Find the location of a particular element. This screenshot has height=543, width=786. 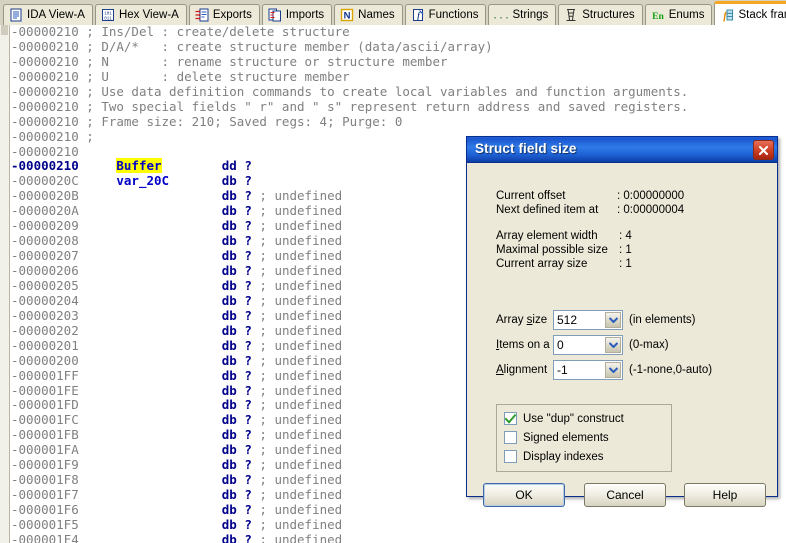

ok-button: OK is located at coordinates (524, 495).